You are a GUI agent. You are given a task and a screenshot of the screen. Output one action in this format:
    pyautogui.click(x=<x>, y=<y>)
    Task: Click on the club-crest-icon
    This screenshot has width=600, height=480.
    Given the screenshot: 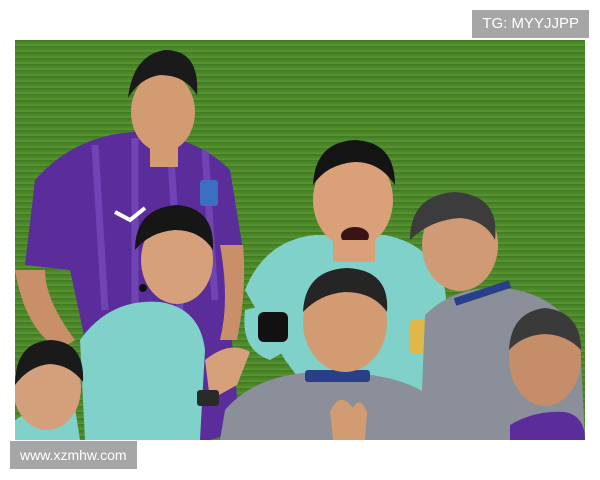 What is the action you would take?
    pyautogui.click(x=209, y=193)
    